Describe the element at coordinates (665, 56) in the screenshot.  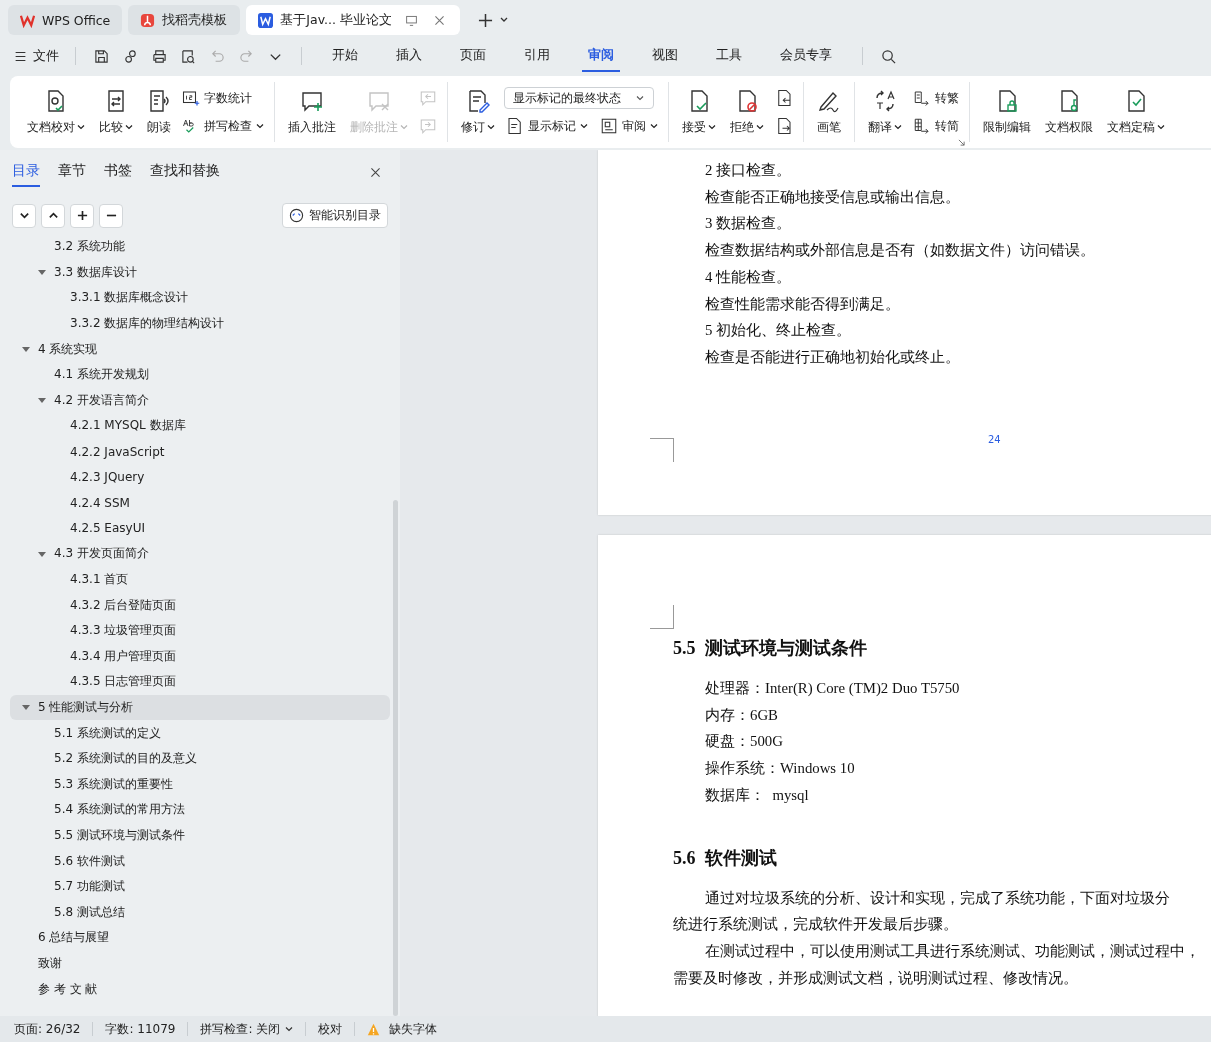
I see `ribbon-tab: 视图` at that location.